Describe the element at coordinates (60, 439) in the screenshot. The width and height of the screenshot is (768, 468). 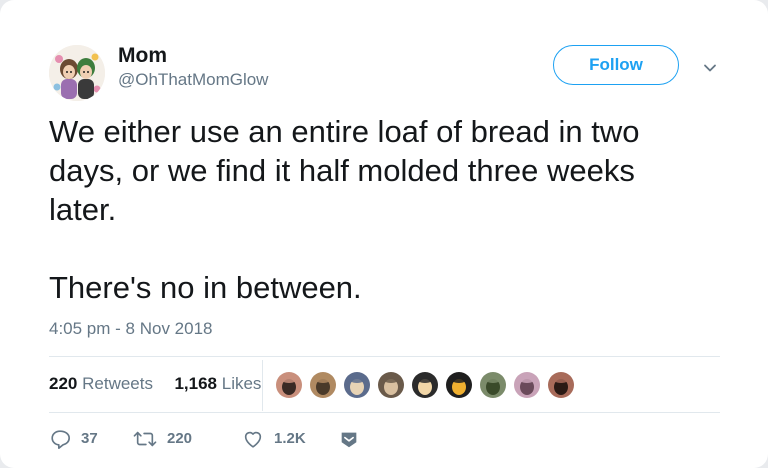
I see `reply-icon` at that location.